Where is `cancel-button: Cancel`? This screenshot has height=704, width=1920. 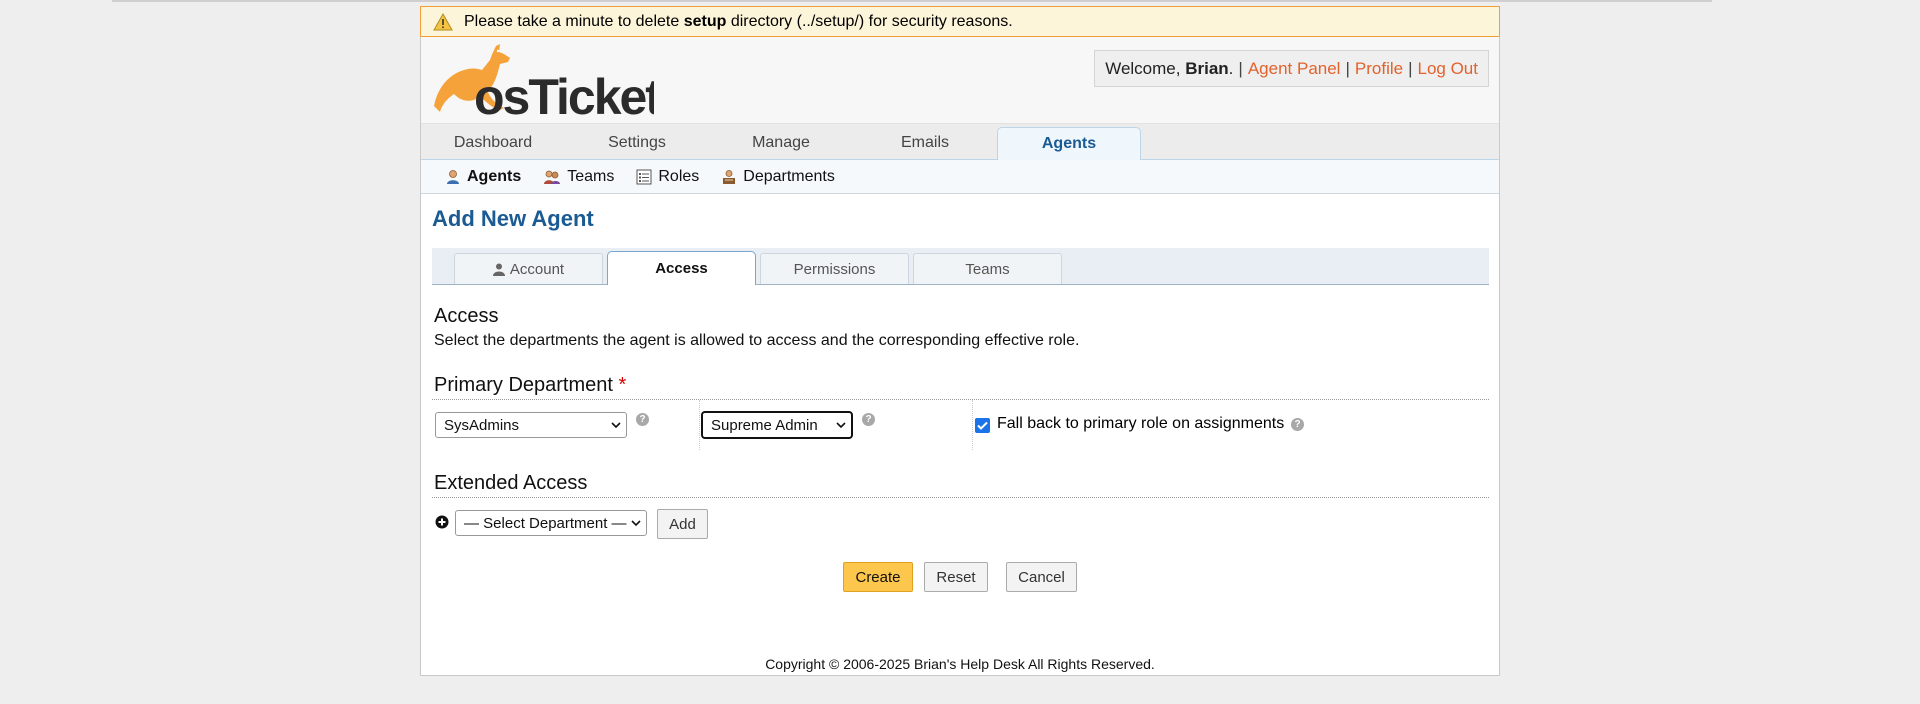 cancel-button: Cancel is located at coordinates (1041, 577).